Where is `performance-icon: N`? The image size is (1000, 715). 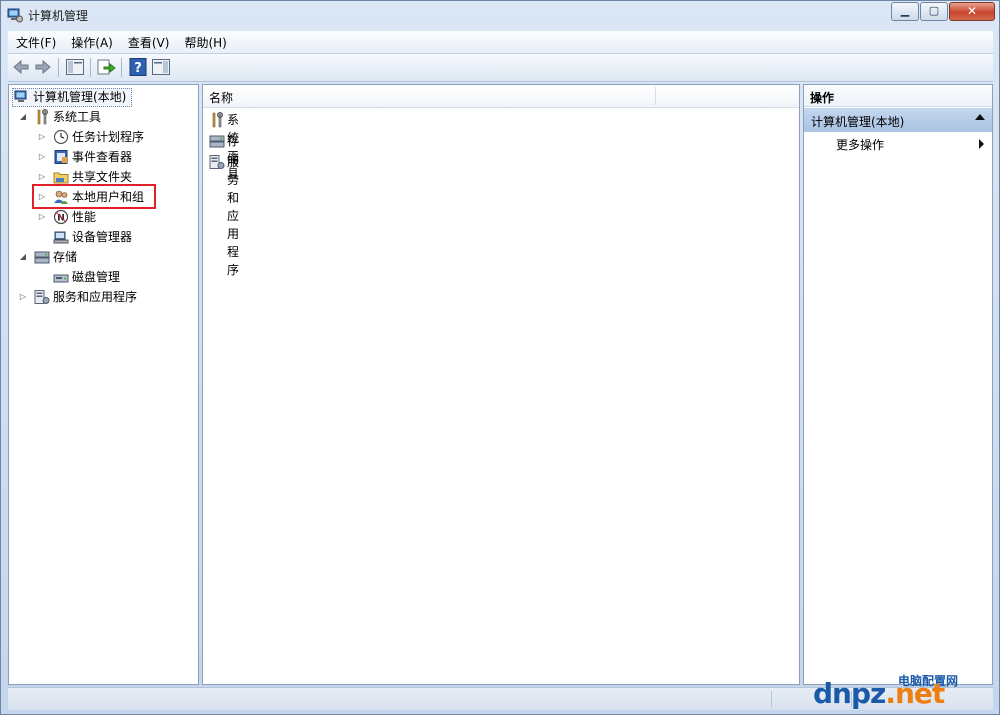
performance-icon: N is located at coordinates (61, 217).